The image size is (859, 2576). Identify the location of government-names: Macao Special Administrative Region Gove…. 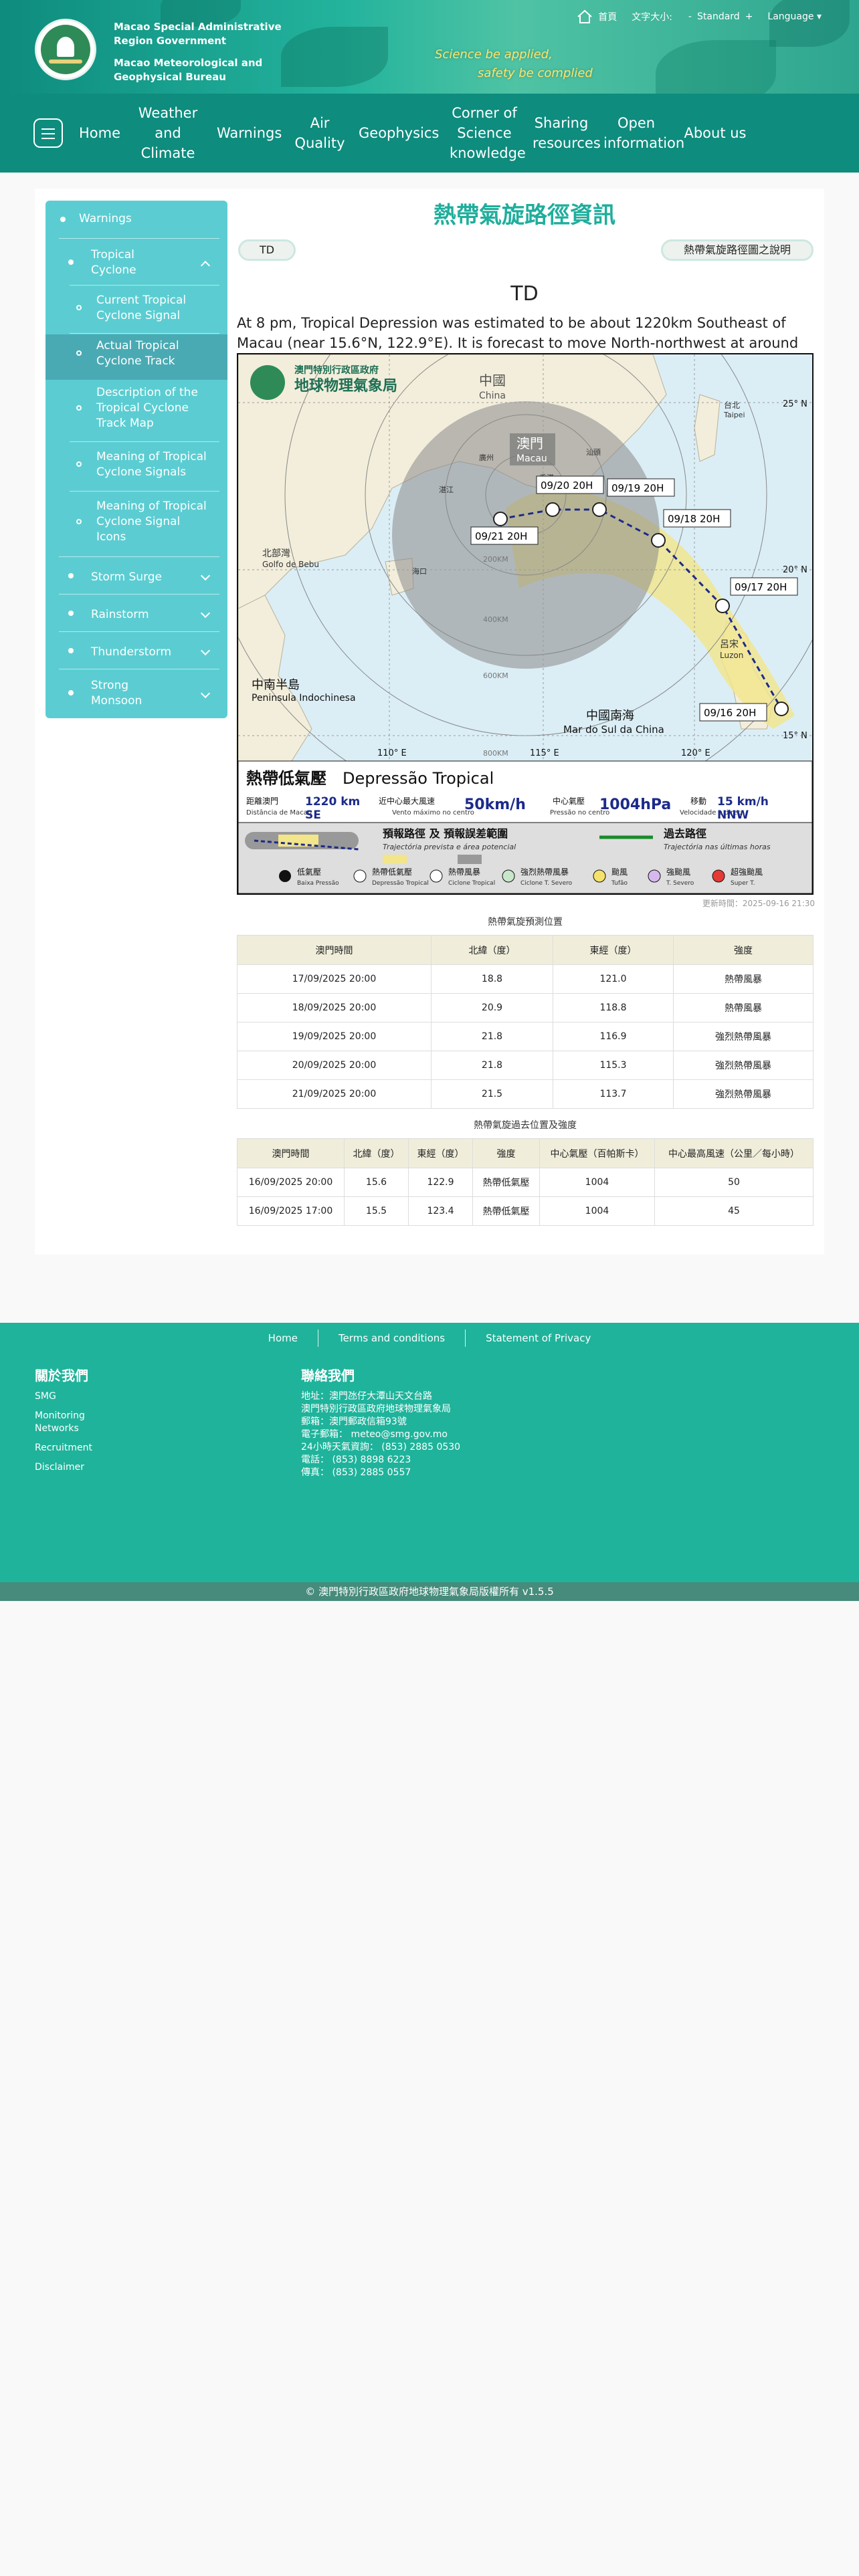
(198, 52).